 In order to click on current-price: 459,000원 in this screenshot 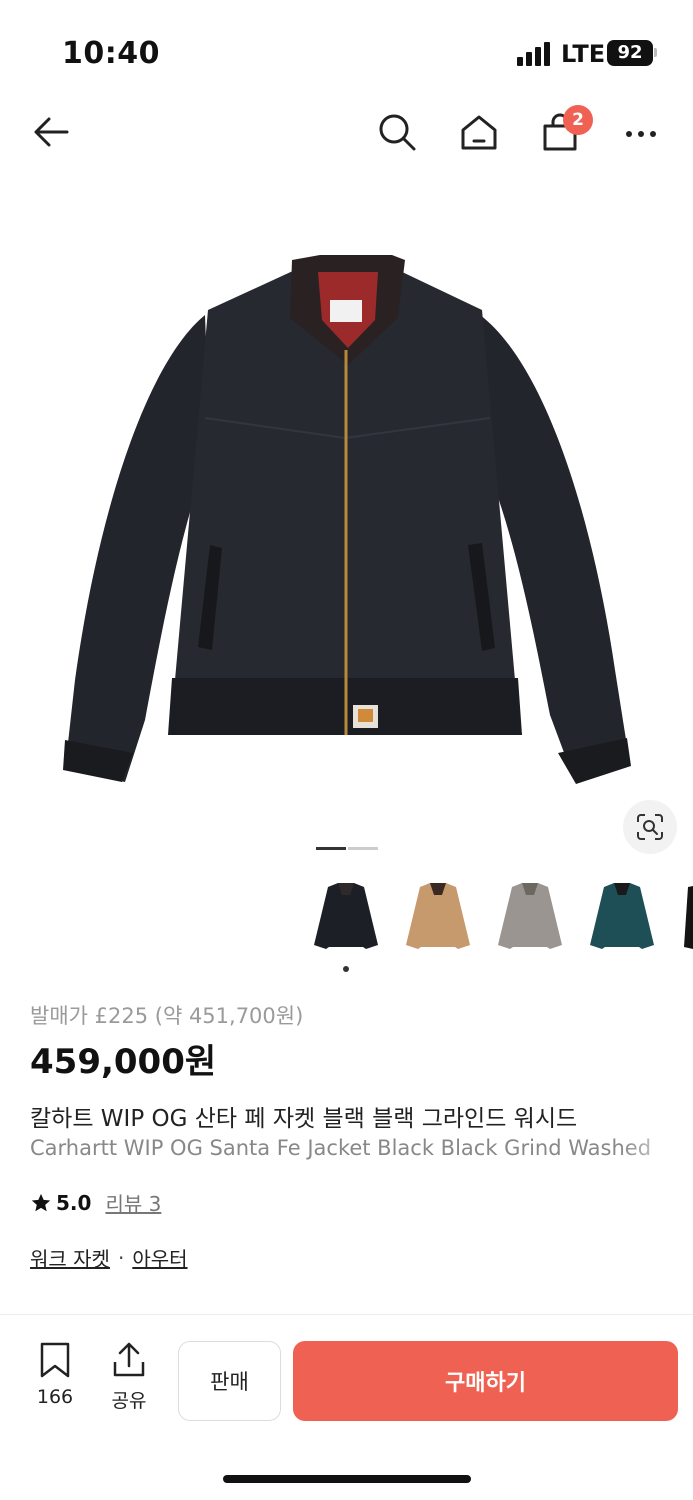, I will do `click(123, 1062)`.